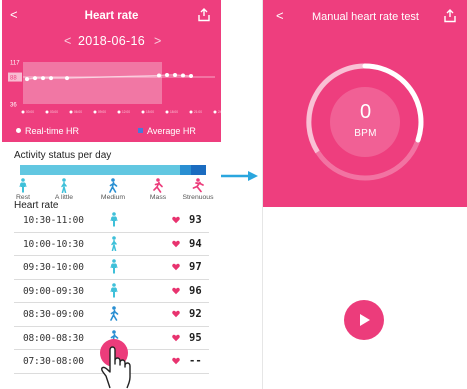 The image size is (467, 389). Describe the element at coordinates (195, 243) in the screenshot. I see `heart-rate-value: 94` at that location.